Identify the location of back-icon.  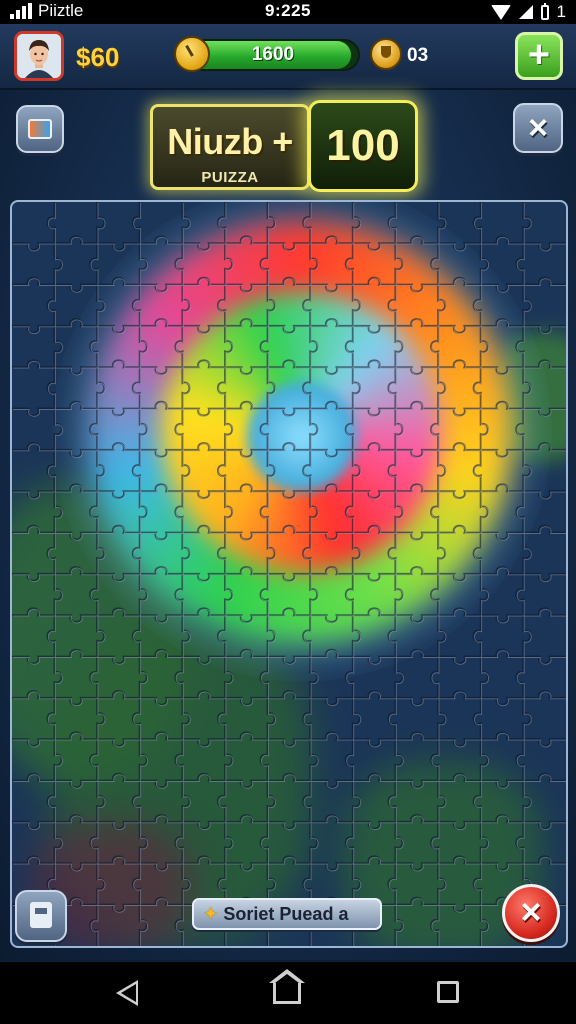
(127, 993).